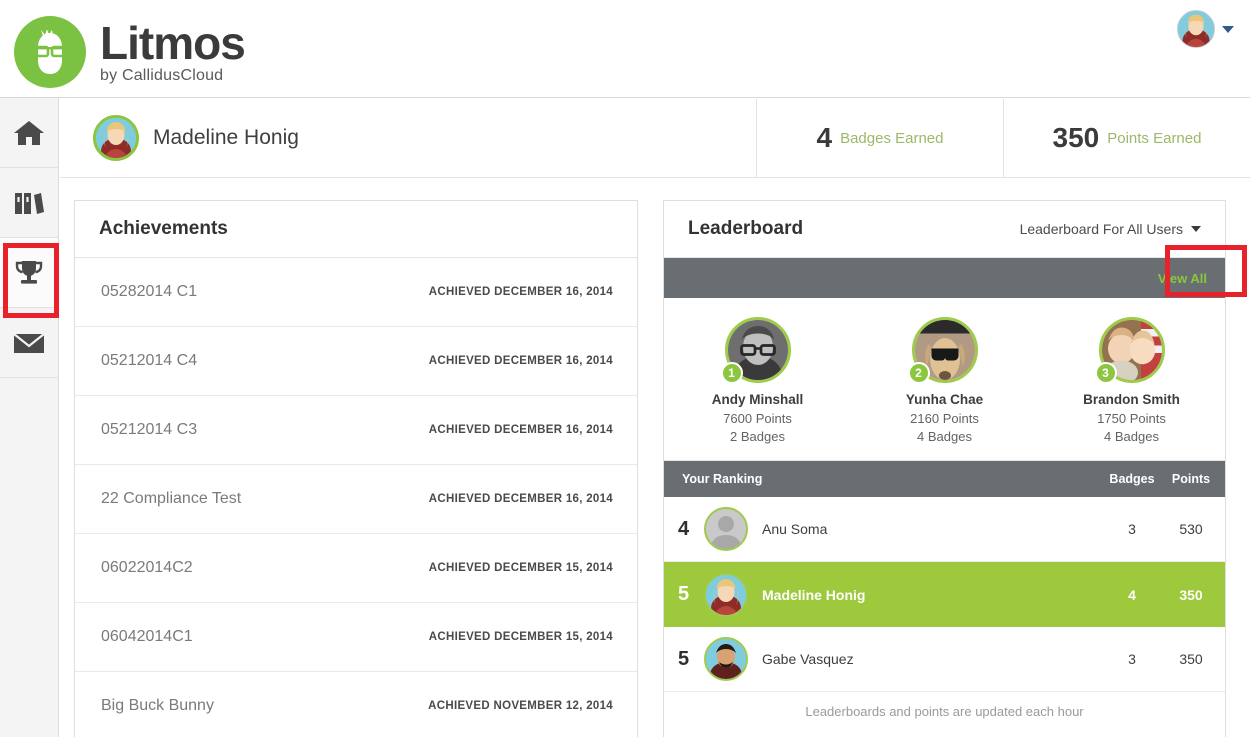  I want to click on stat-badges-earned: 4 Badges Earned, so click(880, 138).